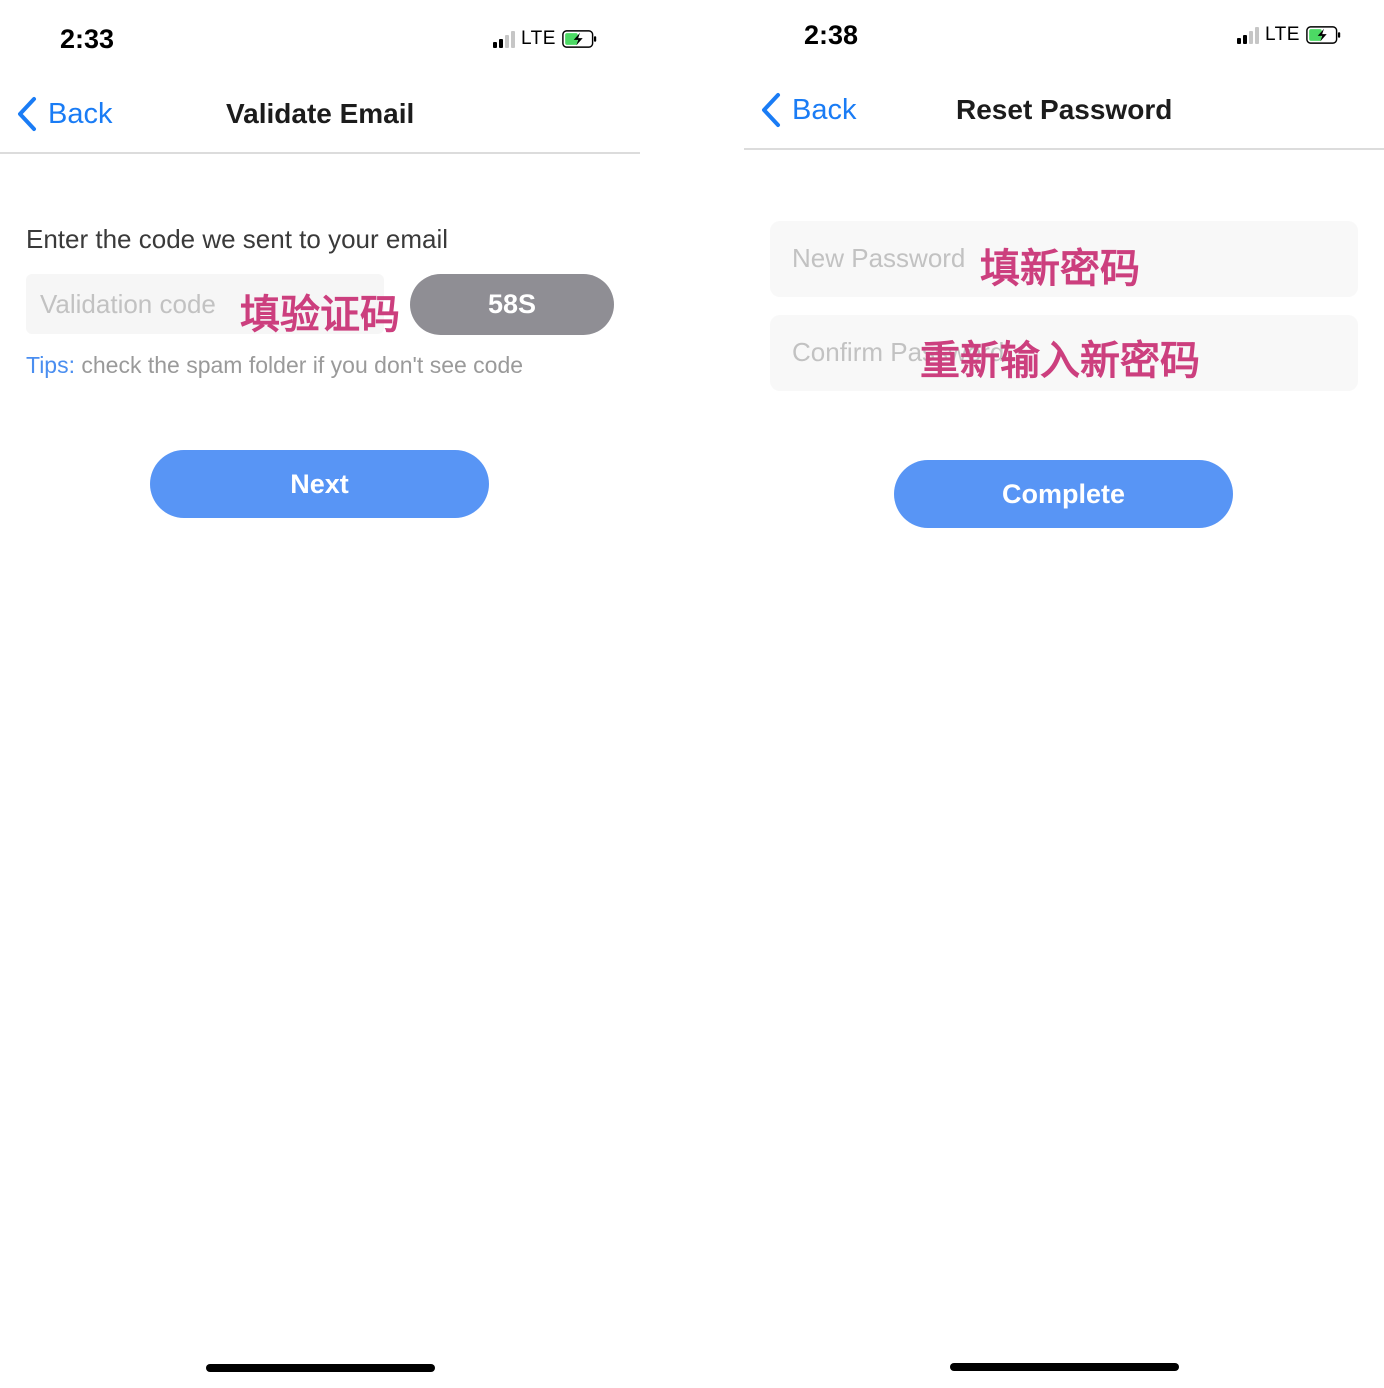 The image size is (1384, 1388). What do you see at coordinates (319, 484) in the screenshot?
I see `next-button: Next` at bounding box center [319, 484].